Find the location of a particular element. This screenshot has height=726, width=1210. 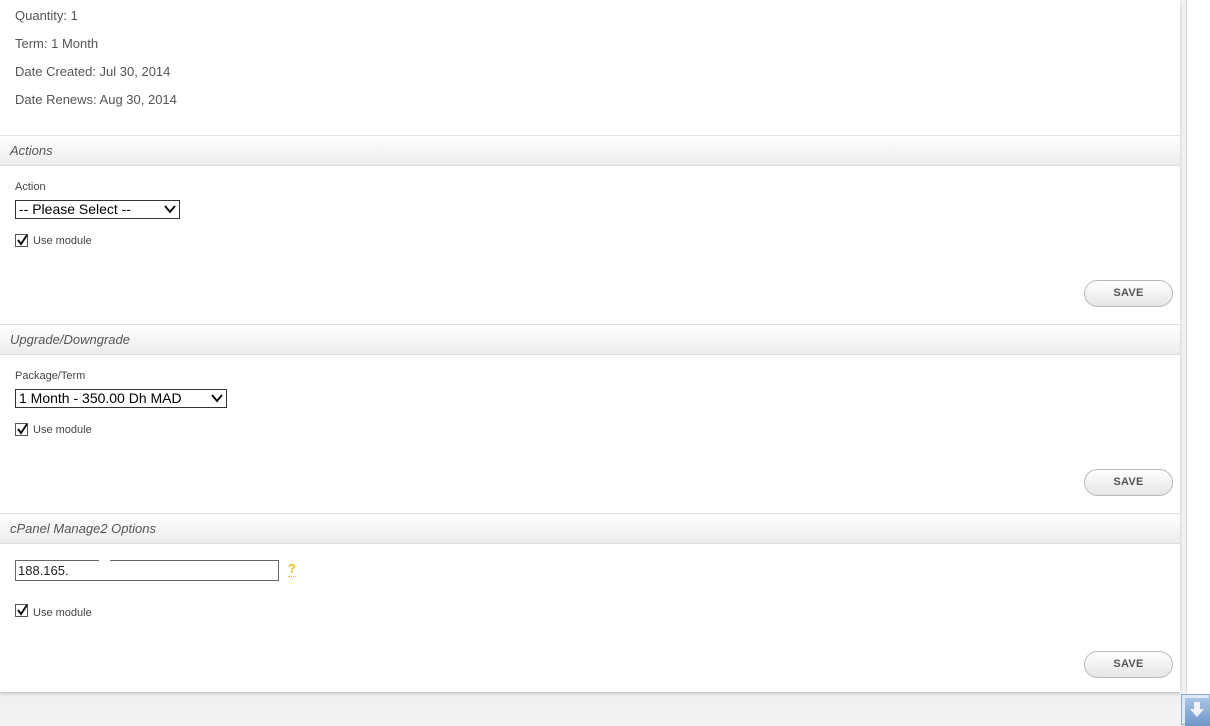

arrow-down-icon is located at coordinates (1197, 709).